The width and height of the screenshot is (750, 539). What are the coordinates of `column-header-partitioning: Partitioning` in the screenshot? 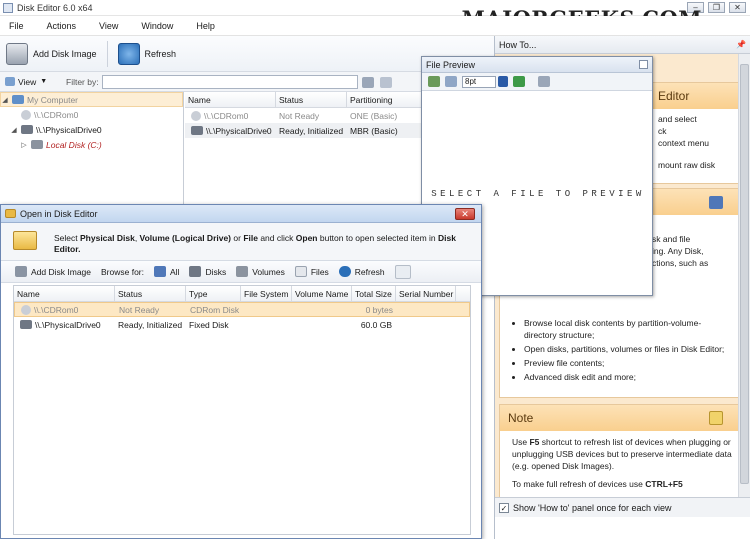 It's located at (387, 99).